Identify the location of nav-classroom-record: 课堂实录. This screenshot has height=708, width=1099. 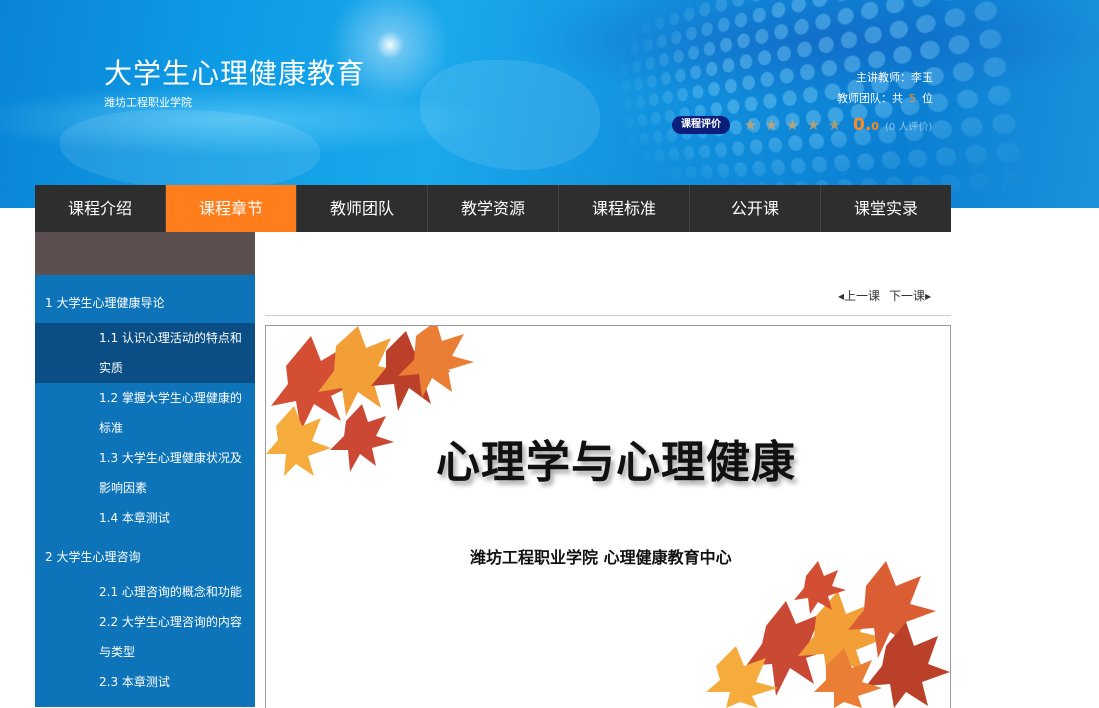
(886, 208).